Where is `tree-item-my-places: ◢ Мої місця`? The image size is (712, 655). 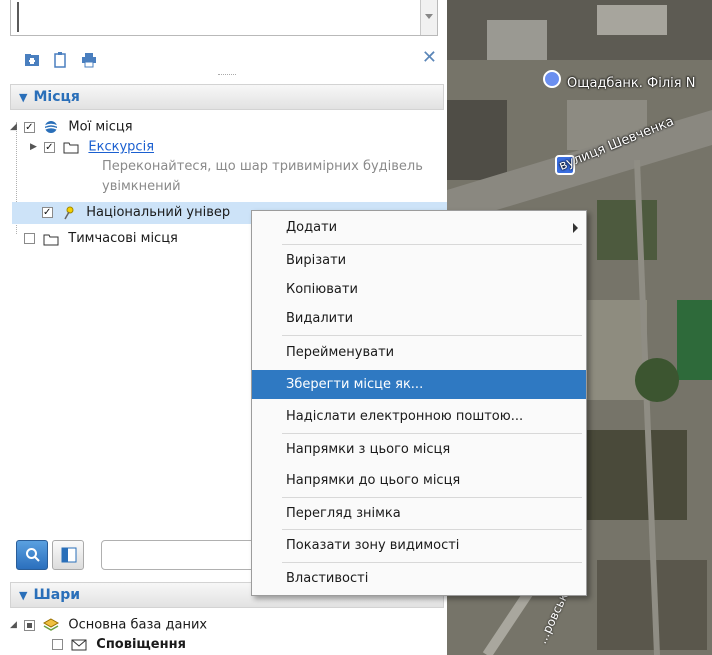 tree-item-my-places: ◢ Мої місця is located at coordinates (71, 127).